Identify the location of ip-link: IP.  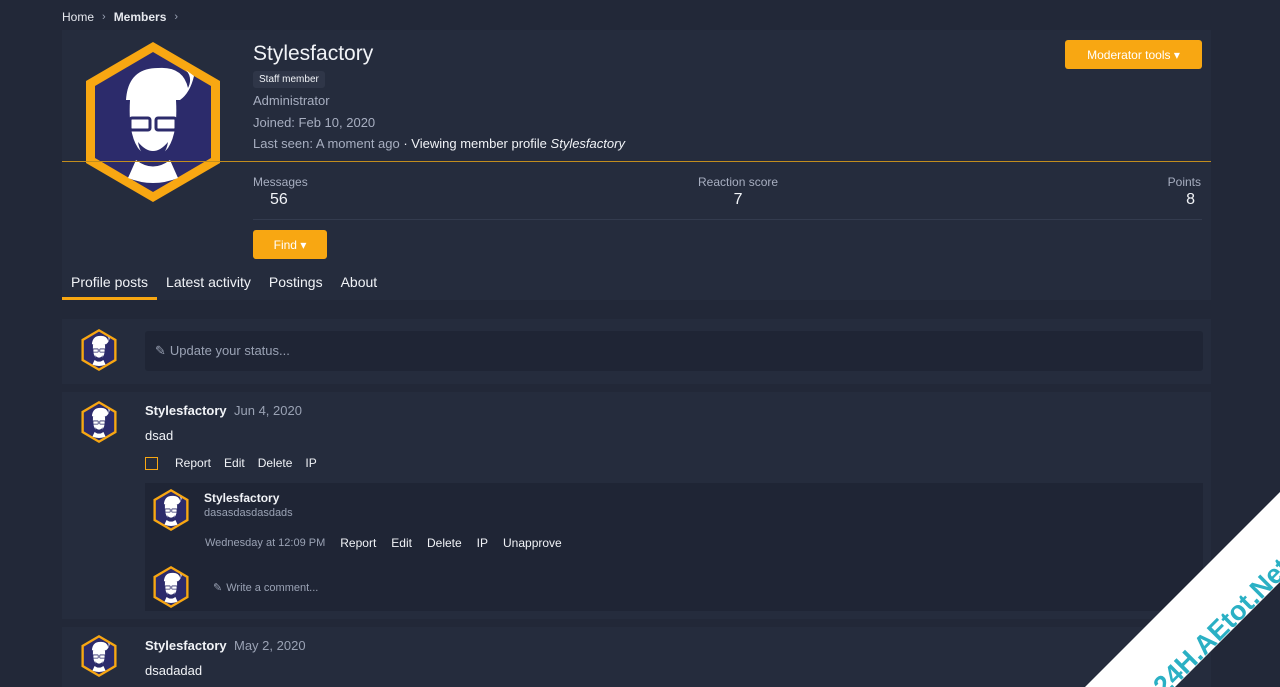
(310, 463).